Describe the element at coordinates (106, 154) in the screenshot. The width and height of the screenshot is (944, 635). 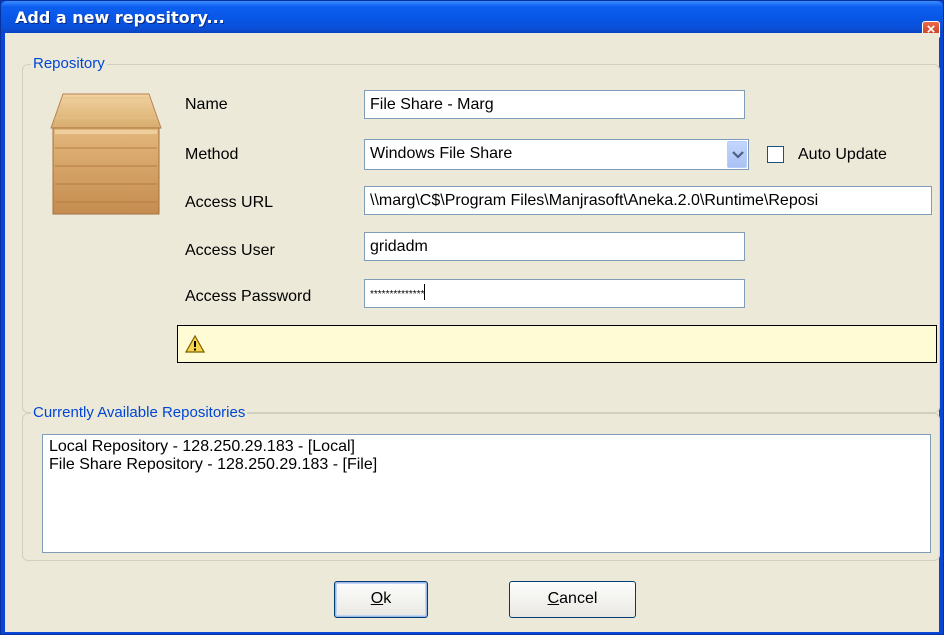
I see `box-icon` at that location.